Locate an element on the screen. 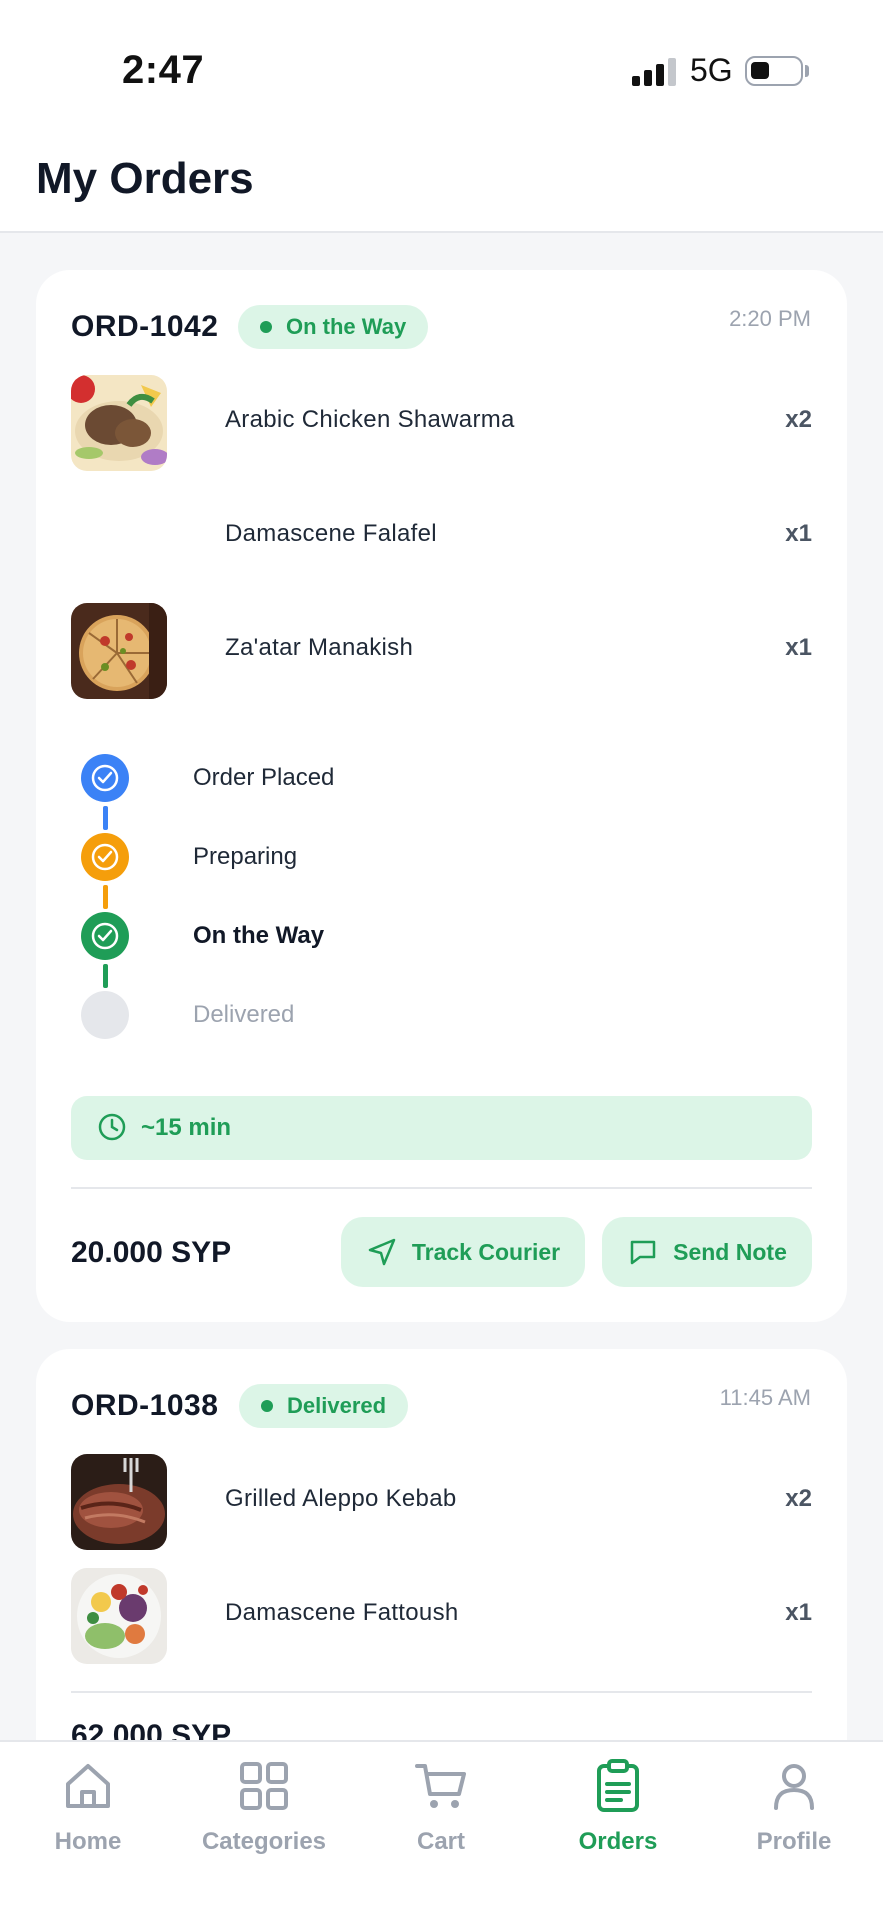 This screenshot has width=883, height=1920. nav-label: Cart is located at coordinates (440, 1841).